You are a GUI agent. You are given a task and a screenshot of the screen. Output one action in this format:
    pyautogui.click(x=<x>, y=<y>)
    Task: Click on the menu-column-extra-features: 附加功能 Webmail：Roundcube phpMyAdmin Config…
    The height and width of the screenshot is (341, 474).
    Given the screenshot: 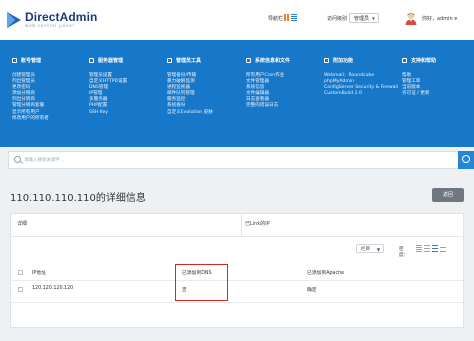 What is the action you would take?
    pyautogui.click(x=361, y=76)
    